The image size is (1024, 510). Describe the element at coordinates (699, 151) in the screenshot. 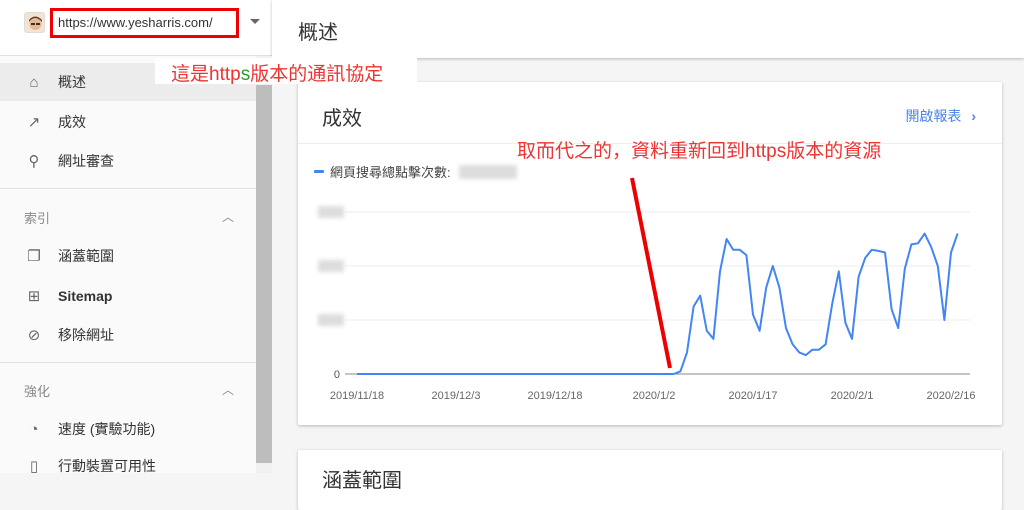

I see `annotation-data-returns: 取而代之的，資料重新回到https版本的資源` at that location.